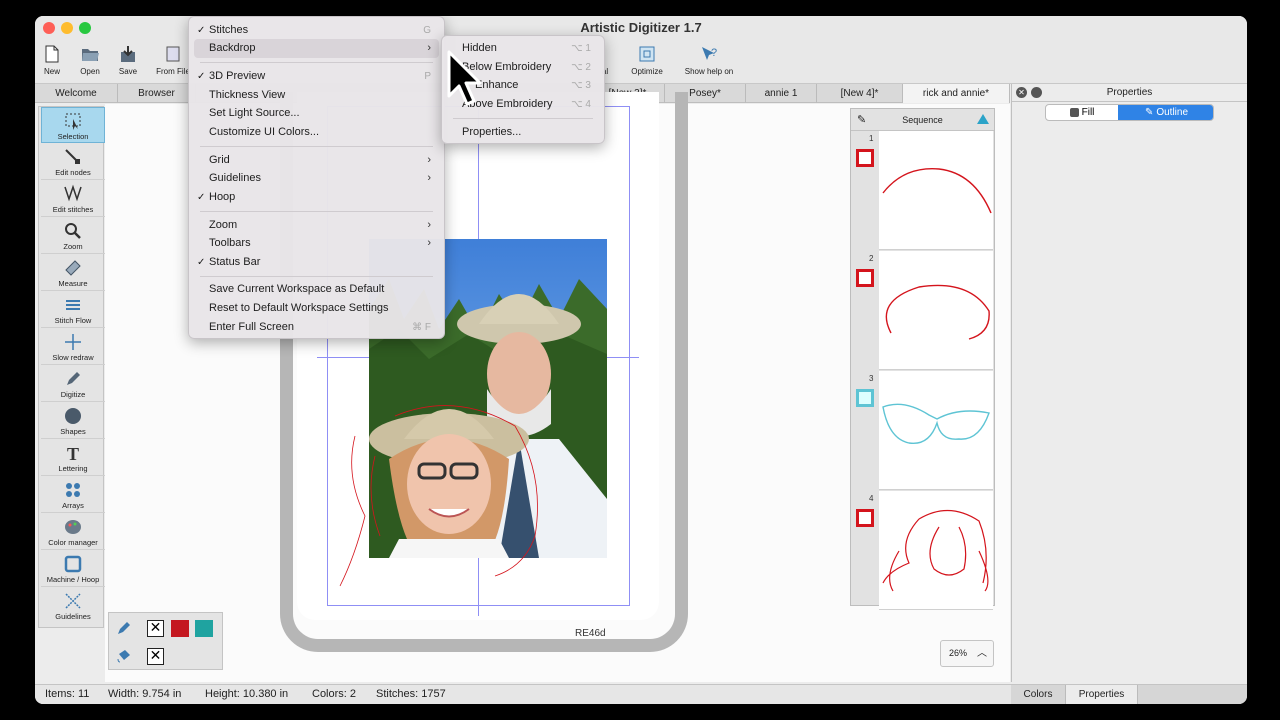 This screenshot has height=720, width=1280. What do you see at coordinates (73, 564) in the screenshot?
I see `machine-hoop-icon` at bounding box center [73, 564].